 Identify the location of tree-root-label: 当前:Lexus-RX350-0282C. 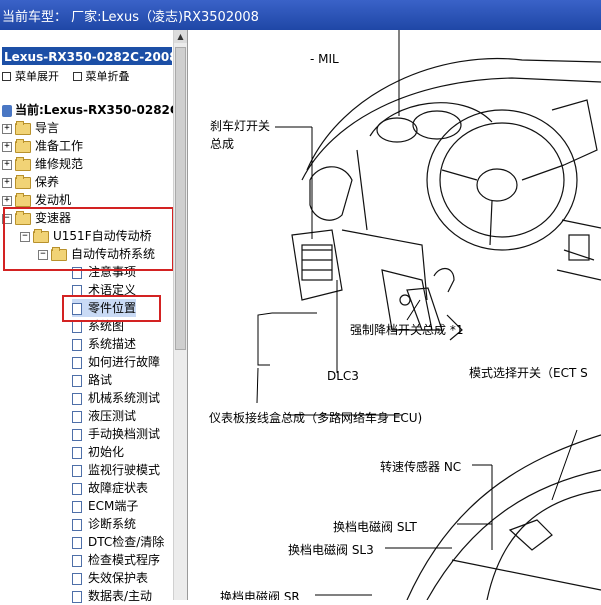
(97, 110).